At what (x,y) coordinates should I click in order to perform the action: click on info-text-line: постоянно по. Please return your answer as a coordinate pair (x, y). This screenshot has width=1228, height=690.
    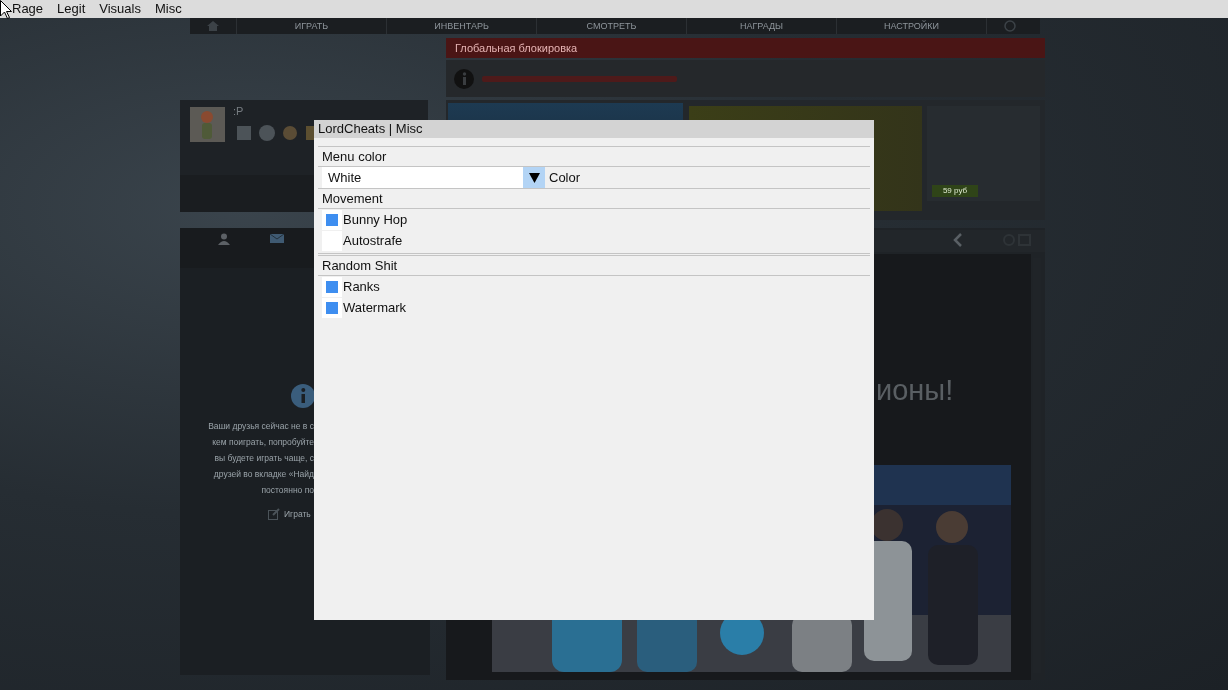
    Looking at the image, I should click on (287, 490).